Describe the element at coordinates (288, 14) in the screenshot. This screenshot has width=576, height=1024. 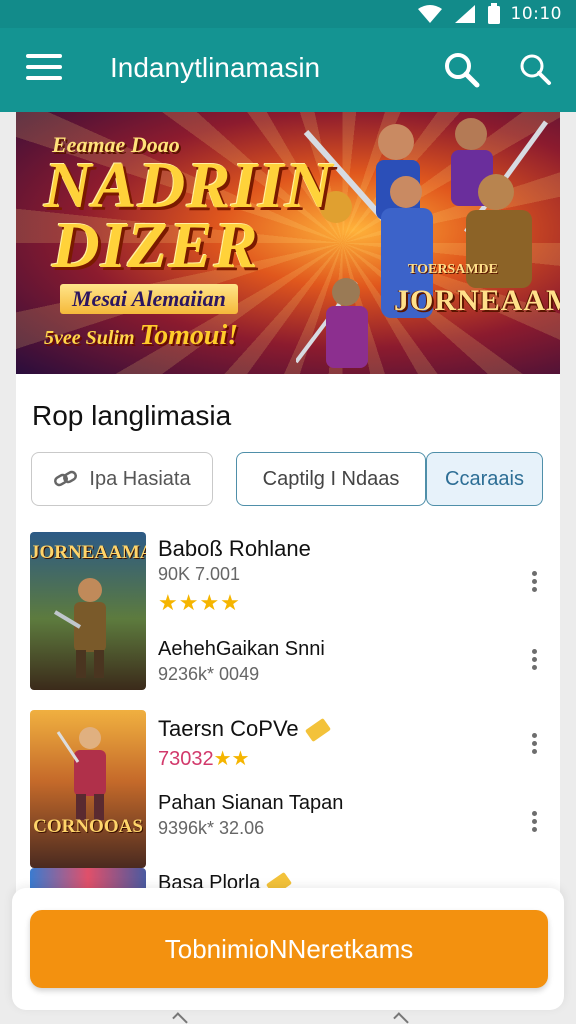
I see `status-bar: 10:10` at that location.